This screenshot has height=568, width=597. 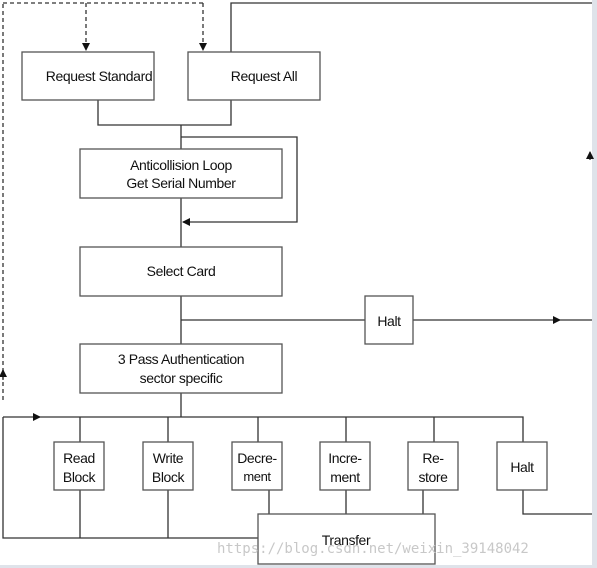 What do you see at coordinates (79, 458) in the screenshot?
I see `read-block-label-1: Read` at bounding box center [79, 458].